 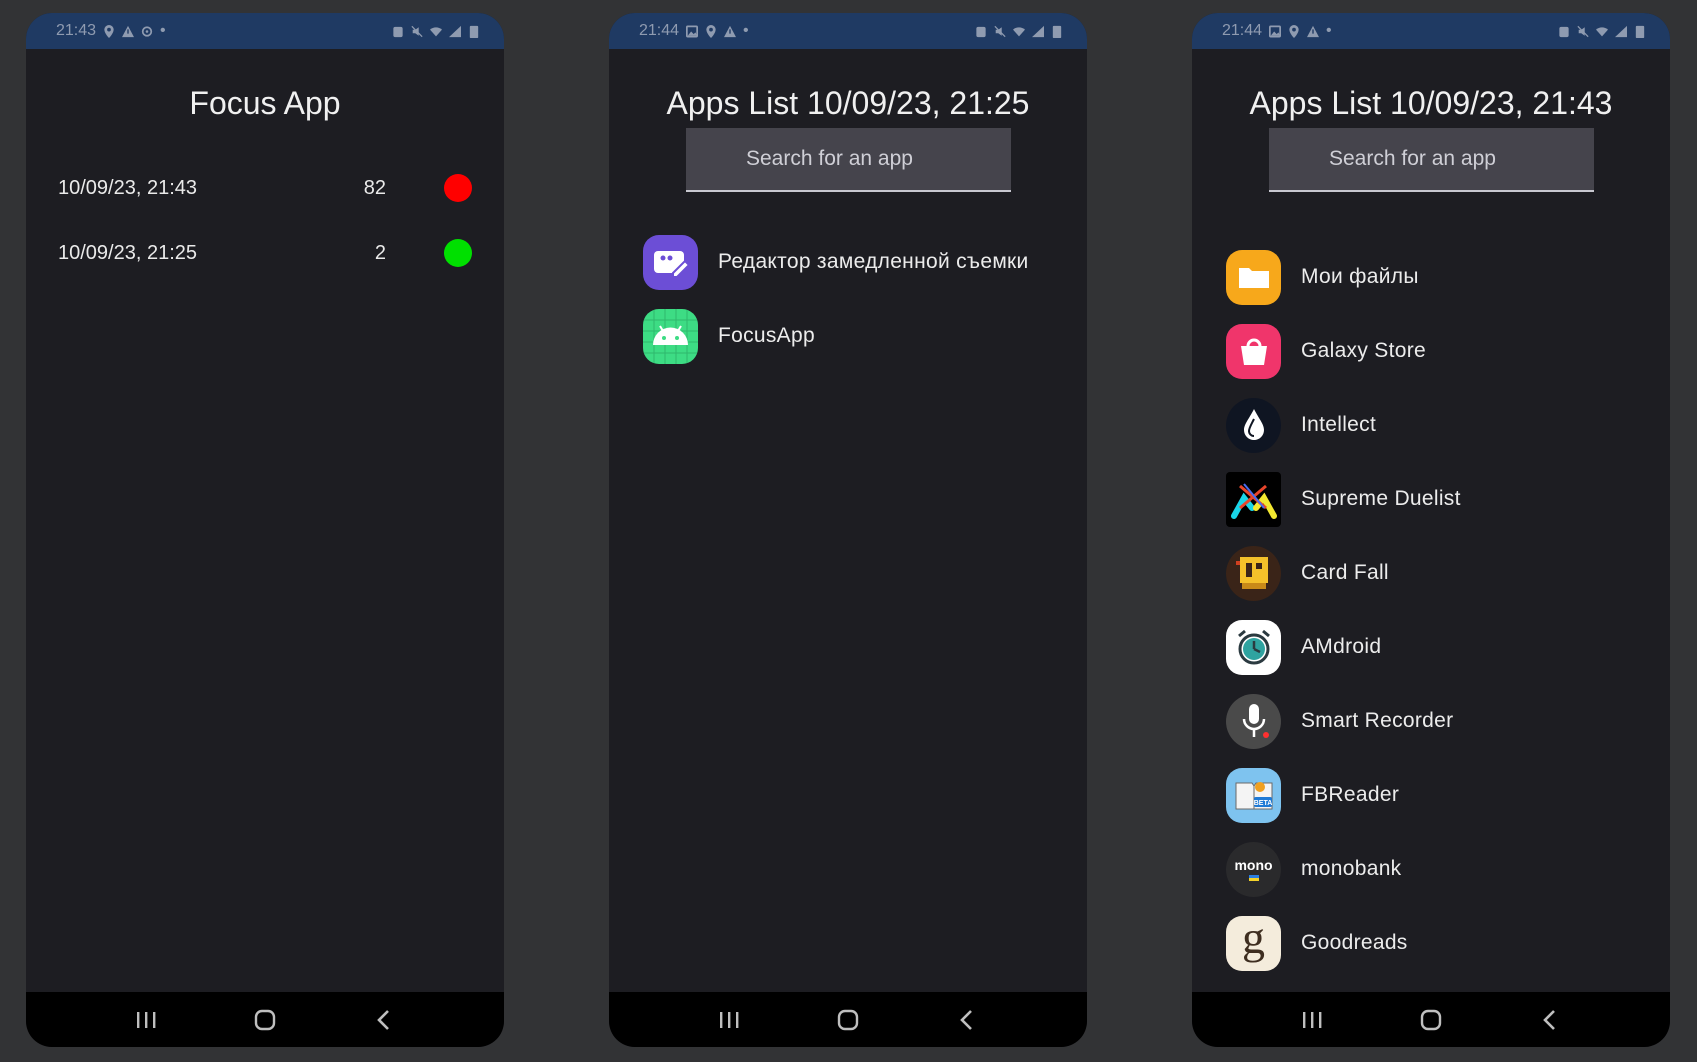 I want to click on card-fall-icon, so click(x=1253, y=573).